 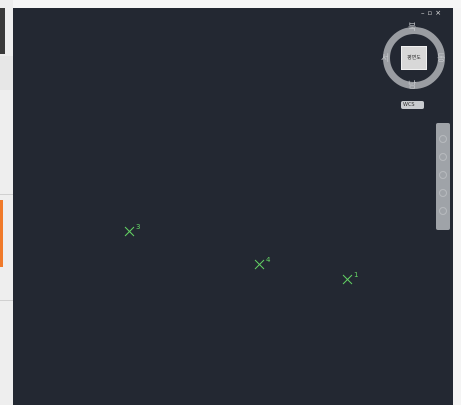 What do you see at coordinates (443, 211) in the screenshot?
I see `showmotion-icon` at bounding box center [443, 211].